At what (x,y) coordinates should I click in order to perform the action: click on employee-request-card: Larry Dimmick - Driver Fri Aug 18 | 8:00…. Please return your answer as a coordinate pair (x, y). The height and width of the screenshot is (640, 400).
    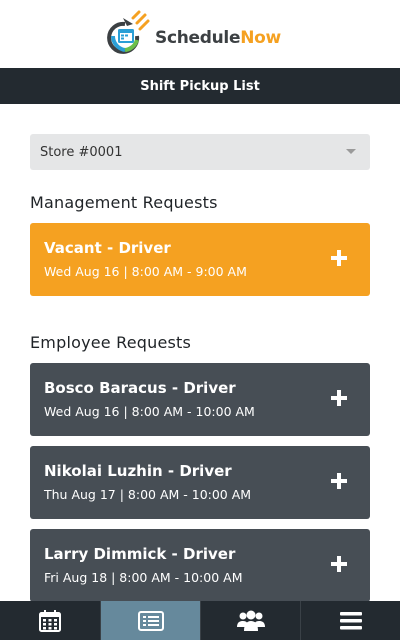
    Looking at the image, I should click on (200, 565).